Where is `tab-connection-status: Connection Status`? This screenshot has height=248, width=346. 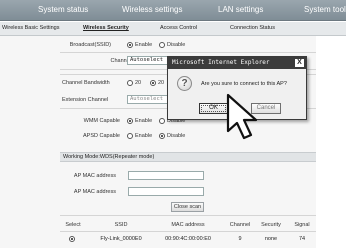 tab-connection-status: Connection Status is located at coordinates (252, 28).